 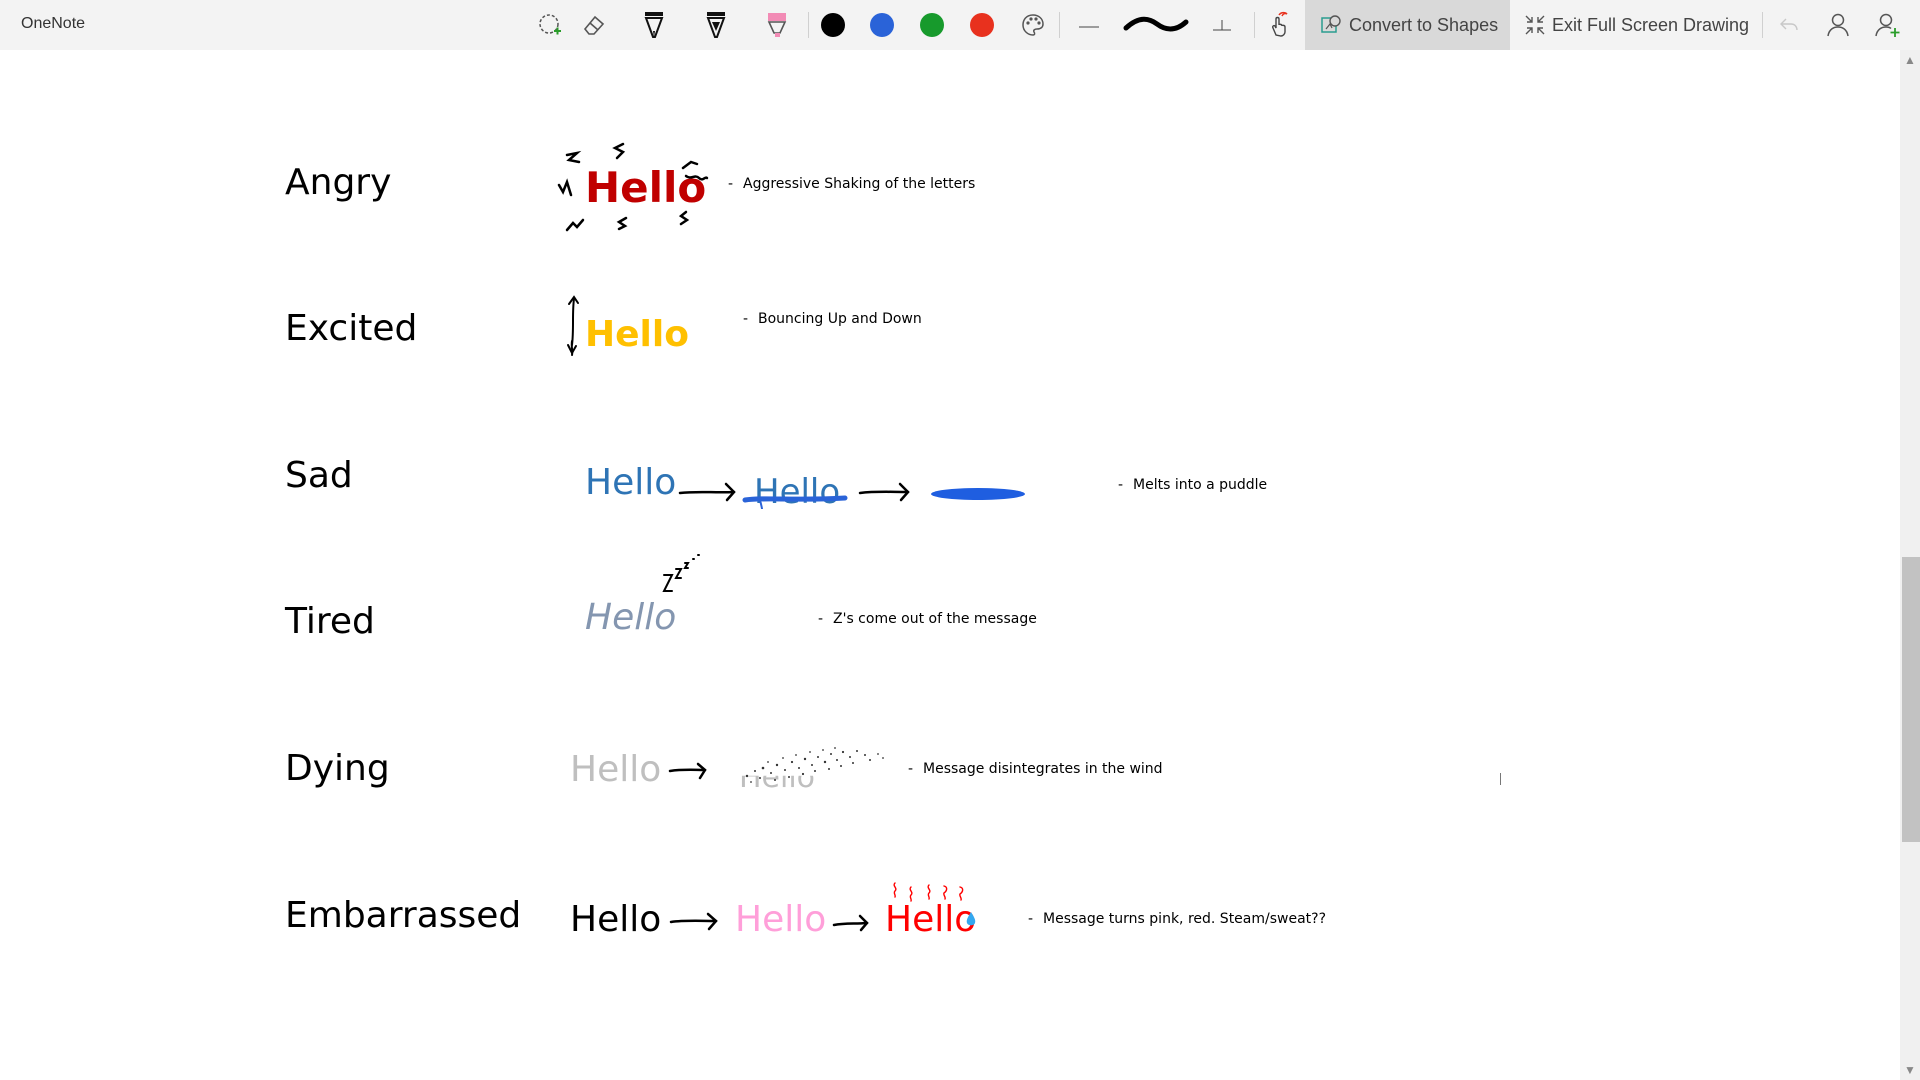 What do you see at coordinates (1910, 60) in the screenshot?
I see `scroll-up-icon: ▲` at bounding box center [1910, 60].